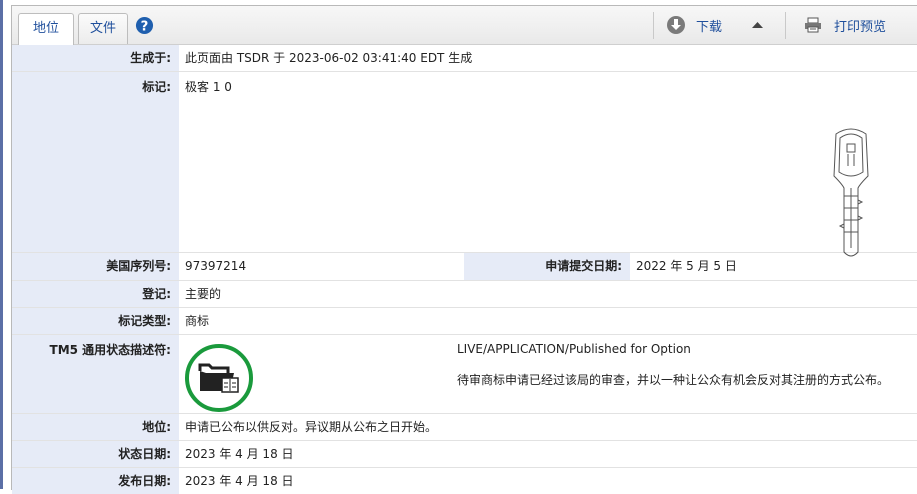  Describe the element at coordinates (197, 321) in the screenshot. I see `mark-type-value: 商标` at that location.